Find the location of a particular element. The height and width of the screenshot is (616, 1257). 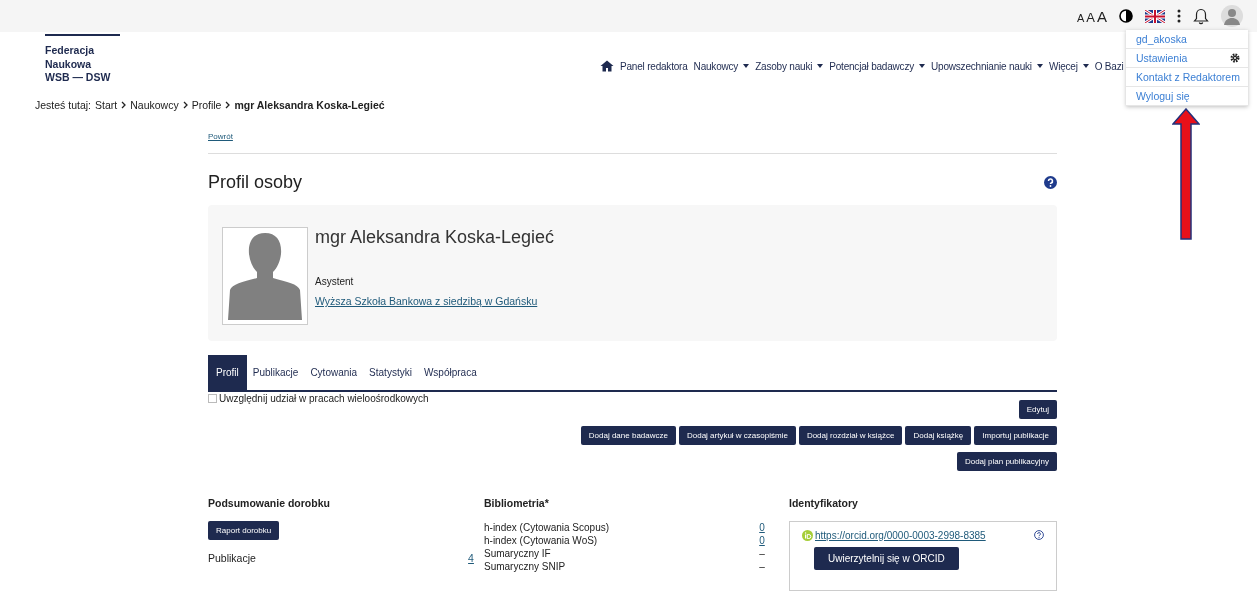

action-button: Dodaj rozdział w książce is located at coordinates (850, 435).